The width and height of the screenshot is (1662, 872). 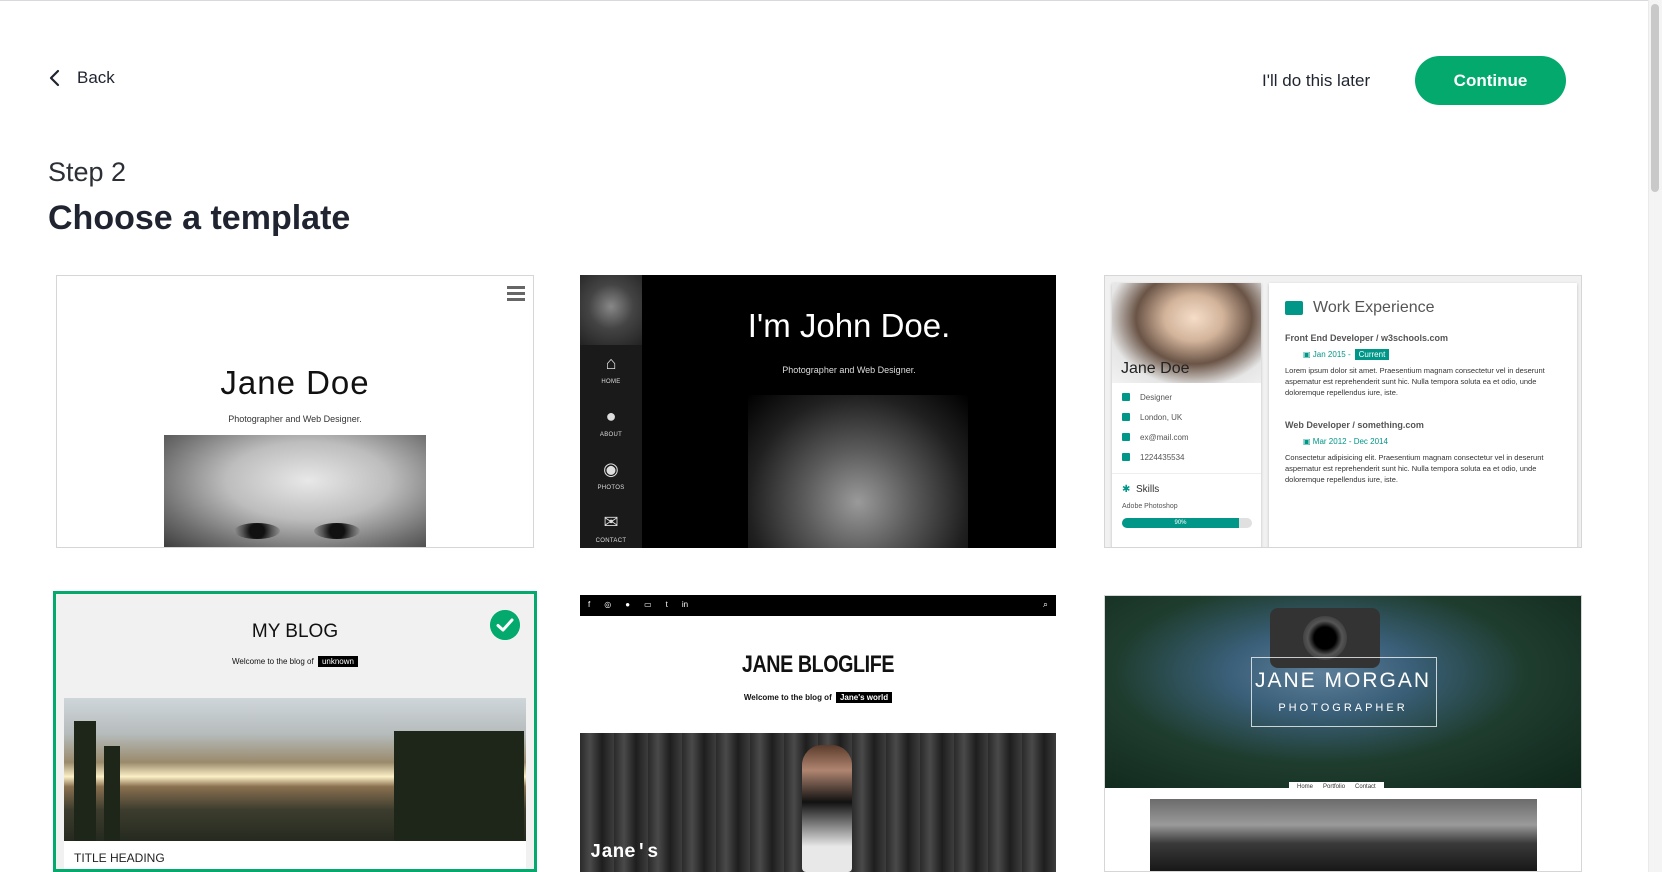 What do you see at coordinates (1126, 457) in the screenshot?
I see `phone-icon` at bounding box center [1126, 457].